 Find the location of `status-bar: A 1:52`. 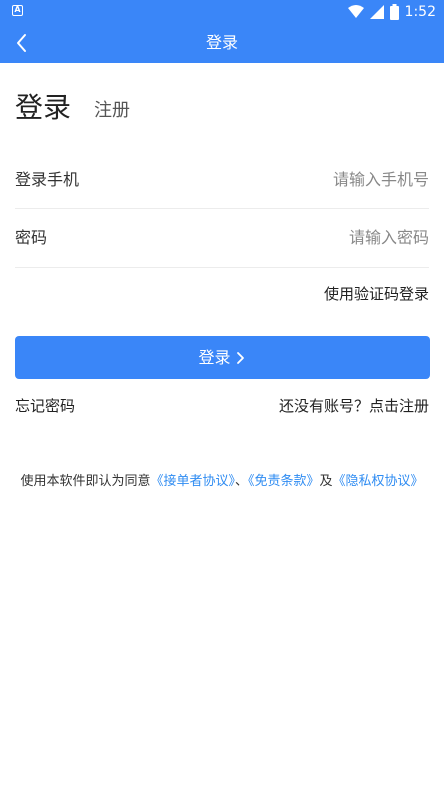

status-bar: A 1:52 is located at coordinates (222, 12).